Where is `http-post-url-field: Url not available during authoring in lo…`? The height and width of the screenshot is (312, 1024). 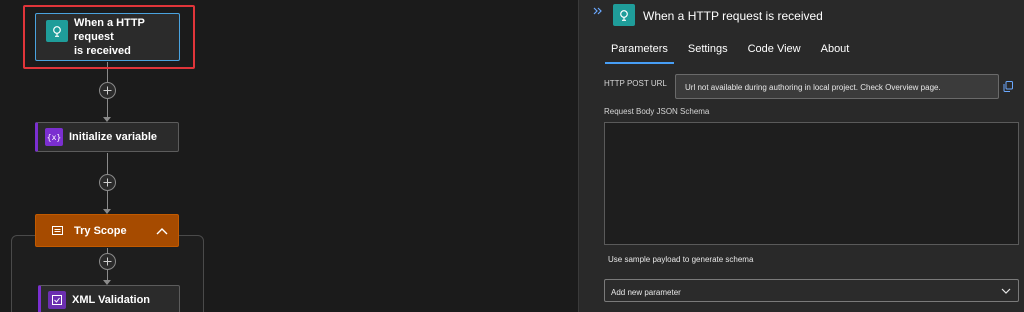 http-post-url-field: Url not available during authoring in lo… is located at coordinates (837, 86).